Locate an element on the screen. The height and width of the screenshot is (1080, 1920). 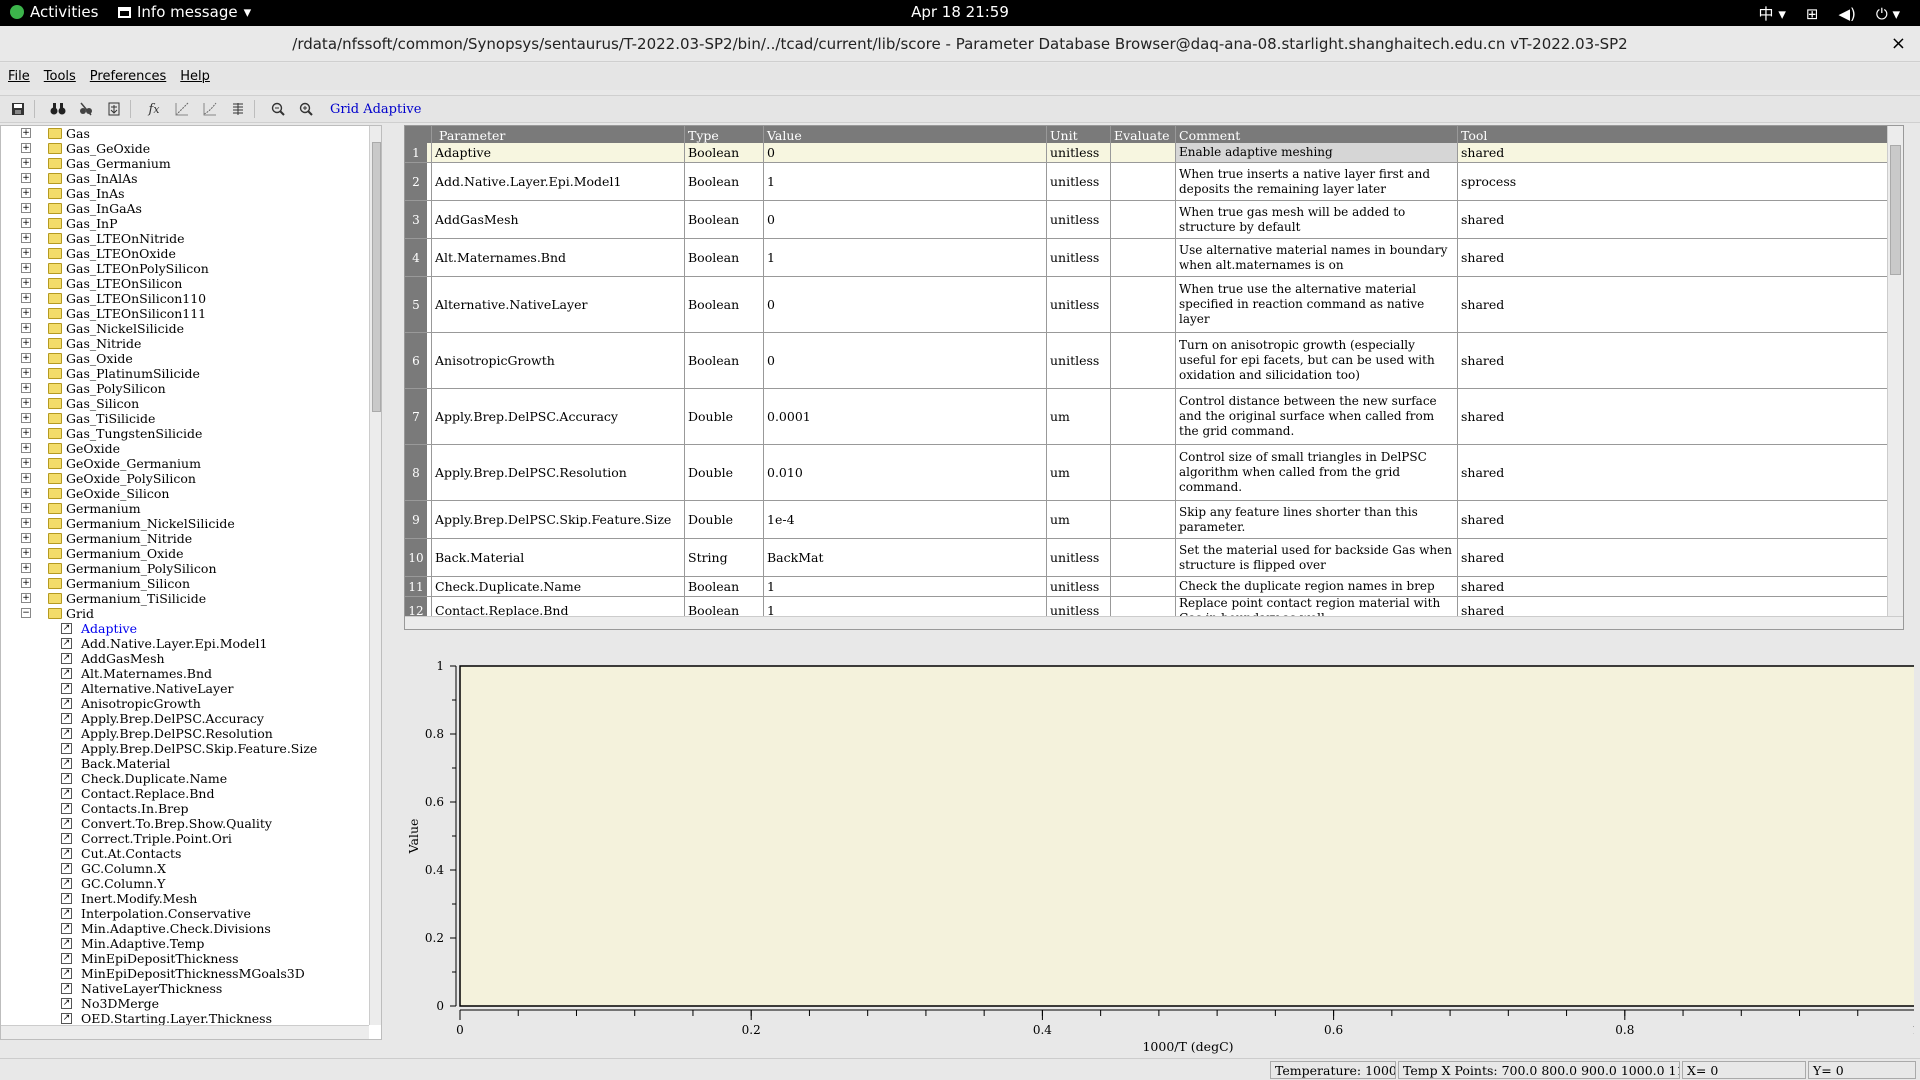
bookmark-icon is located at coordinates (114, 109).